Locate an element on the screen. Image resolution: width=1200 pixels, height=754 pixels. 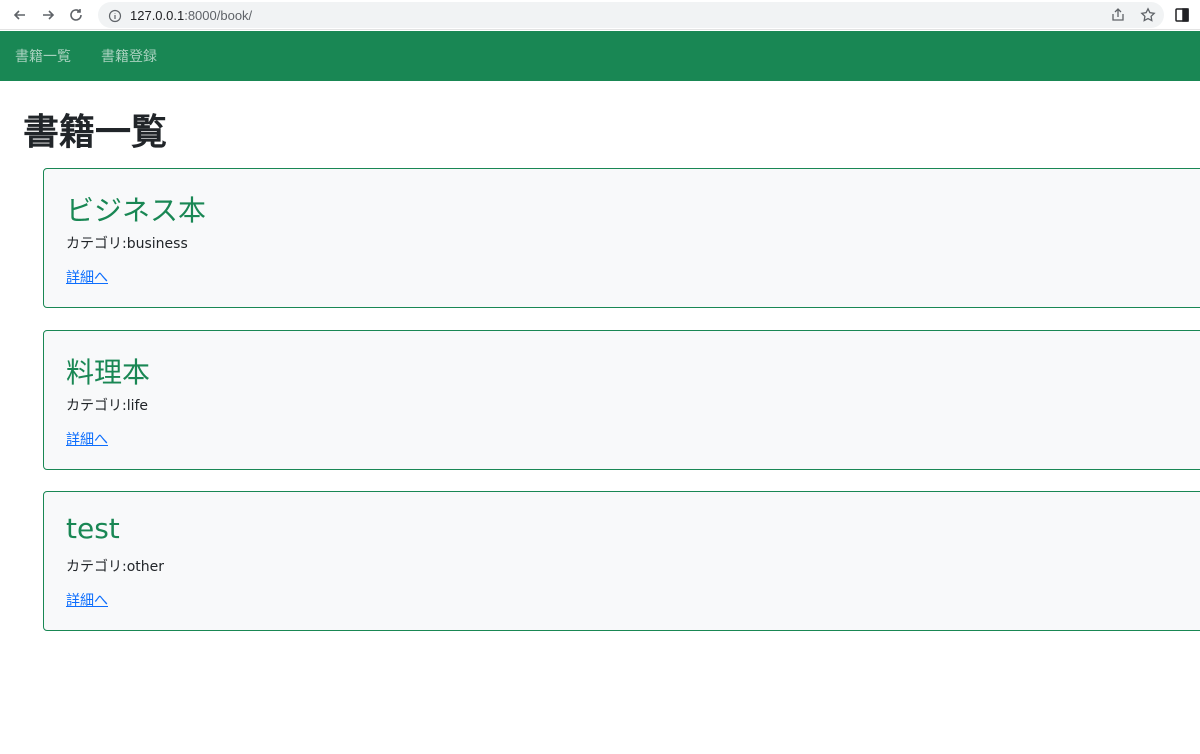
nav-link-book-list: 書籍一覧 is located at coordinates (43, 56).